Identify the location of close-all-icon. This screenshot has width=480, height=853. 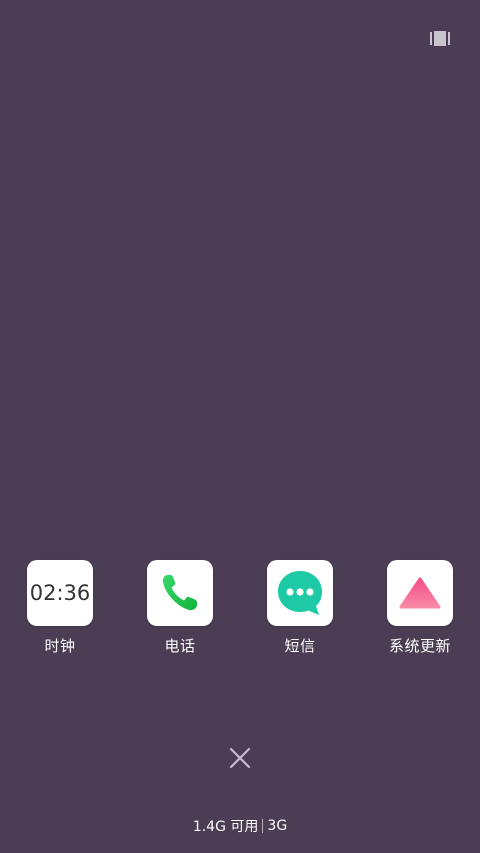
(240, 758).